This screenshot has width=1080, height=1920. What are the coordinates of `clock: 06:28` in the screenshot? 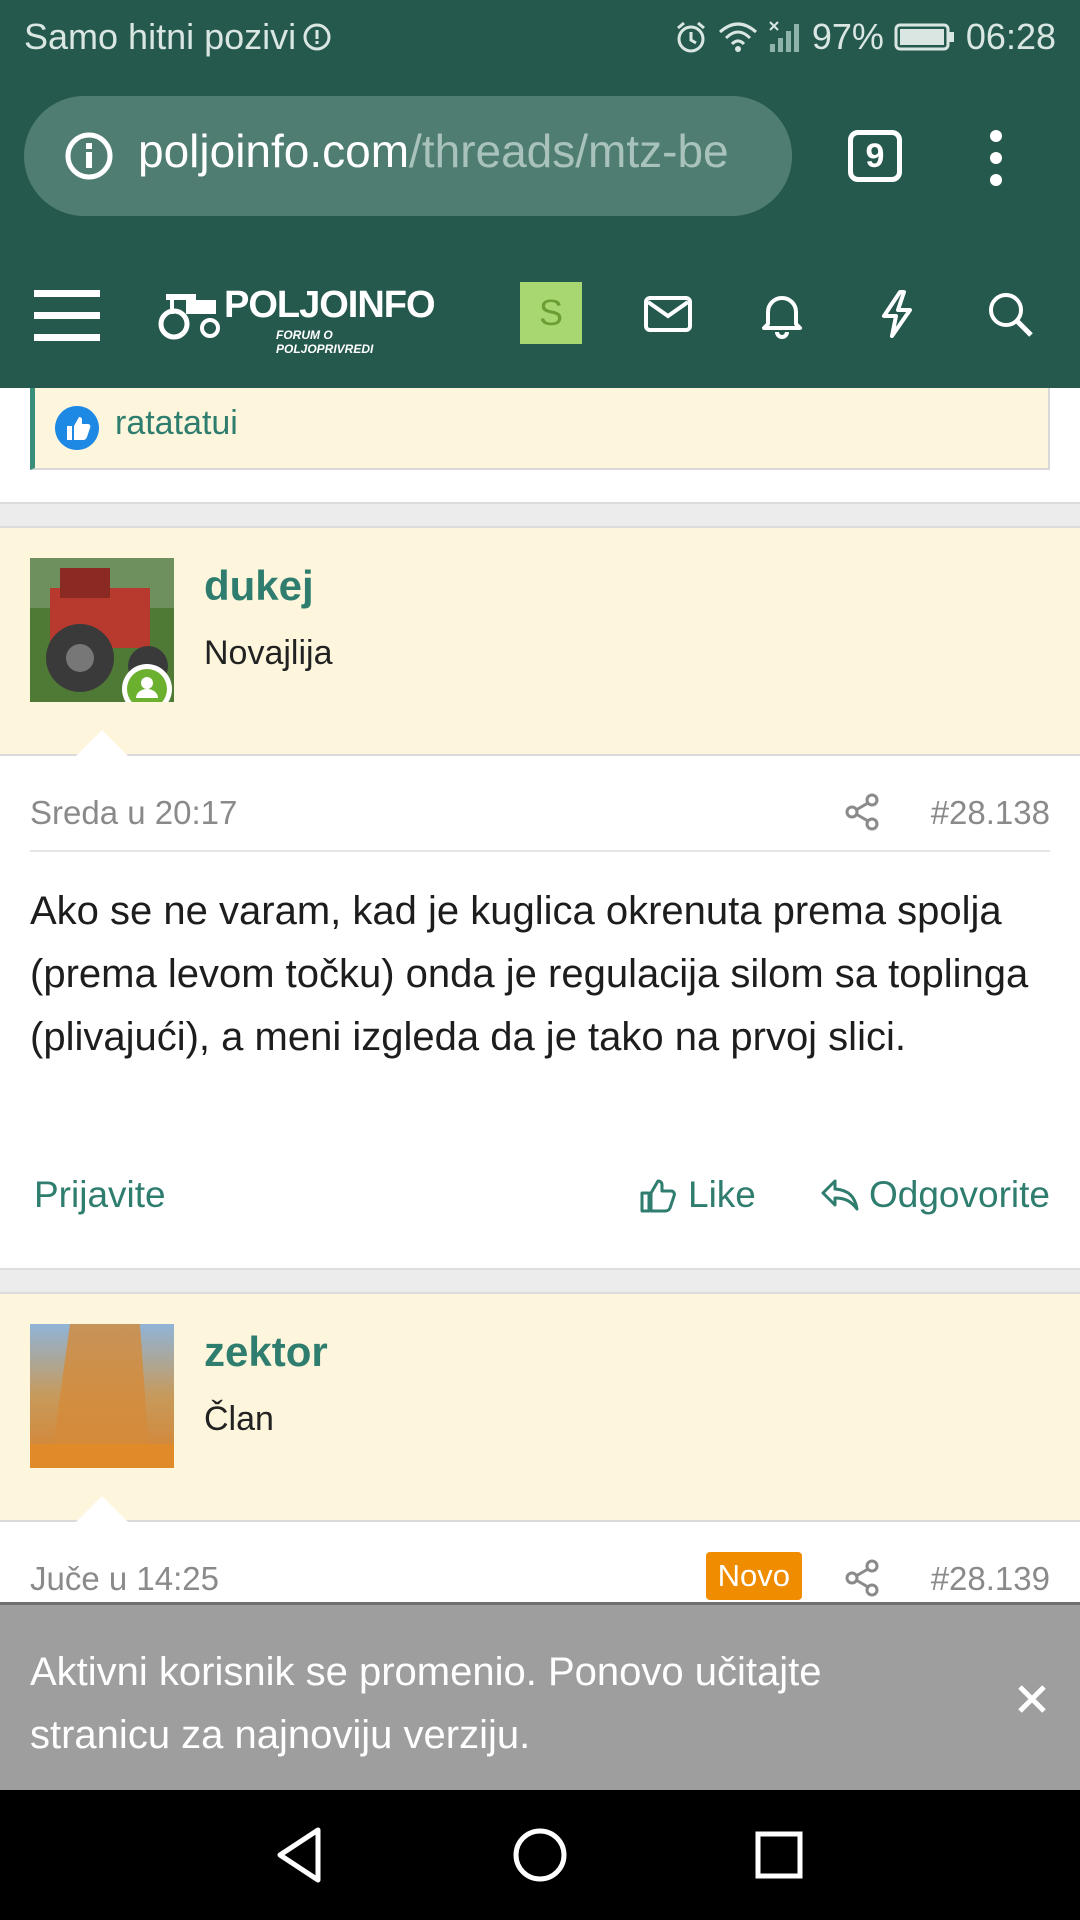 It's located at (1010, 36).